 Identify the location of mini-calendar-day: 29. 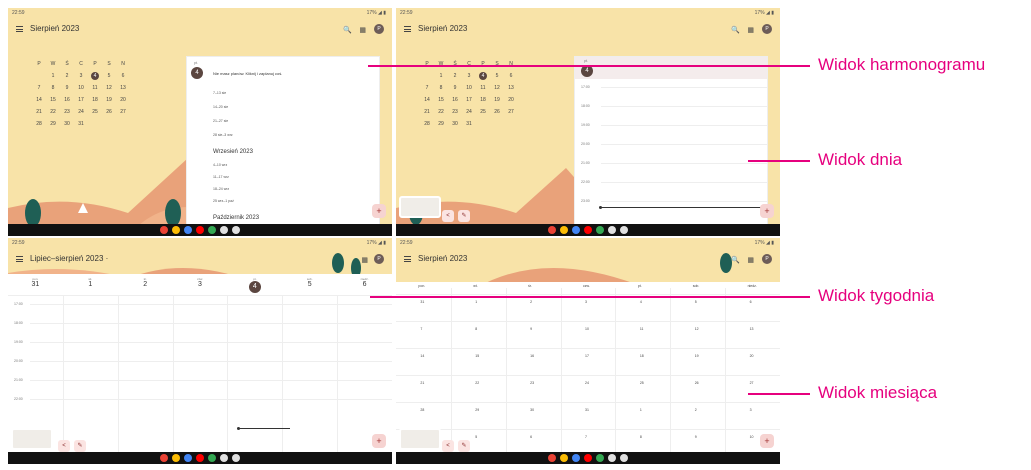
(441, 124).